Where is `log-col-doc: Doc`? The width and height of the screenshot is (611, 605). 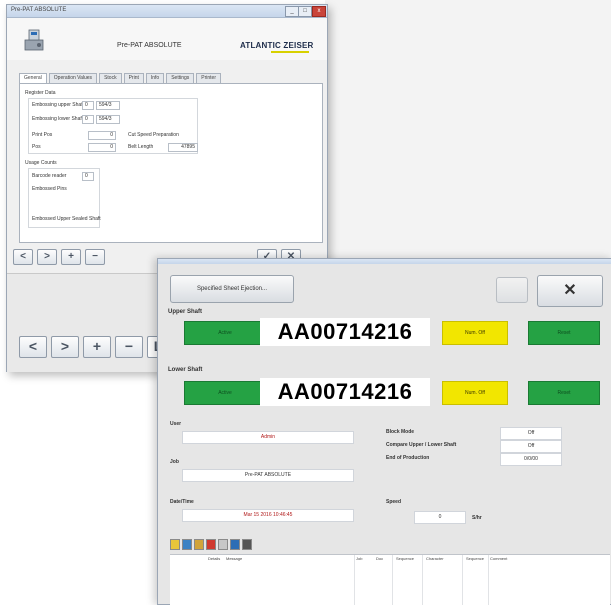
log-col-doc: Doc is located at coordinates (379, 558).